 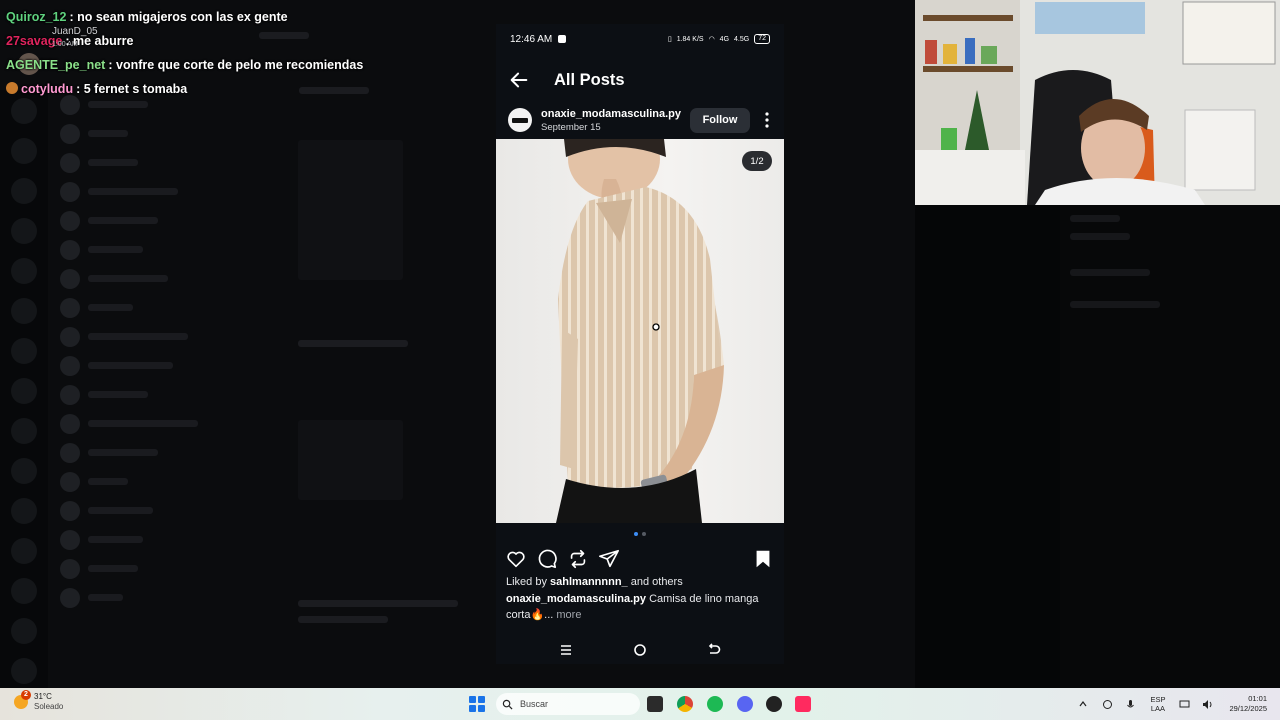 What do you see at coordinates (534, 704) in the screenshot?
I see `search-placeholder: Buscar` at bounding box center [534, 704].